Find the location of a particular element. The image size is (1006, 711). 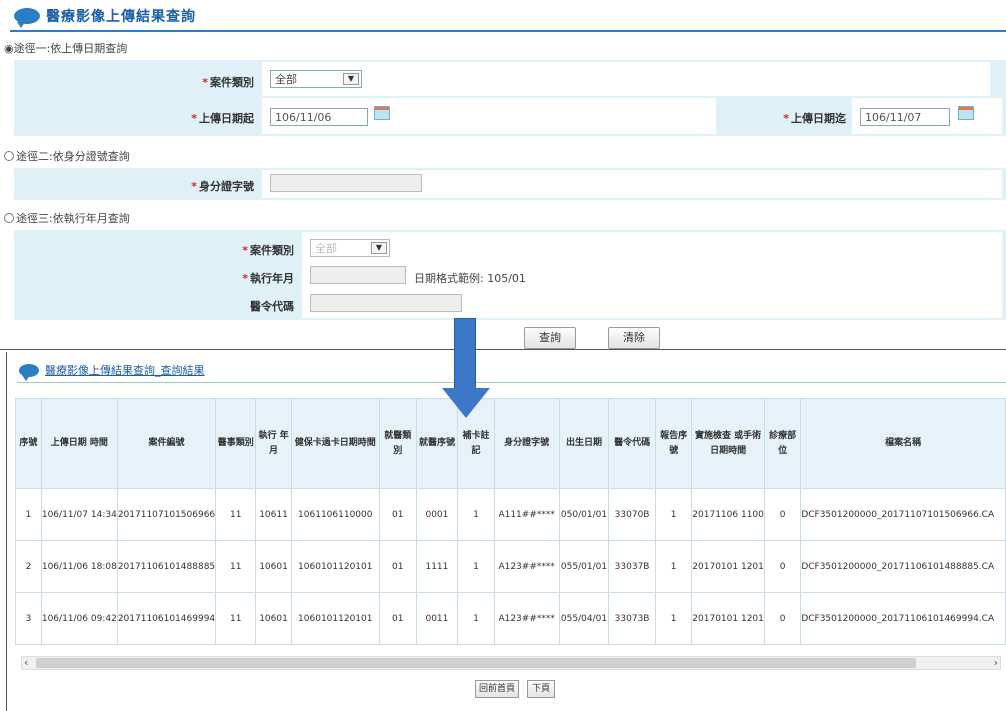

table-cell: 33070B is located at coordinates (632, 514).